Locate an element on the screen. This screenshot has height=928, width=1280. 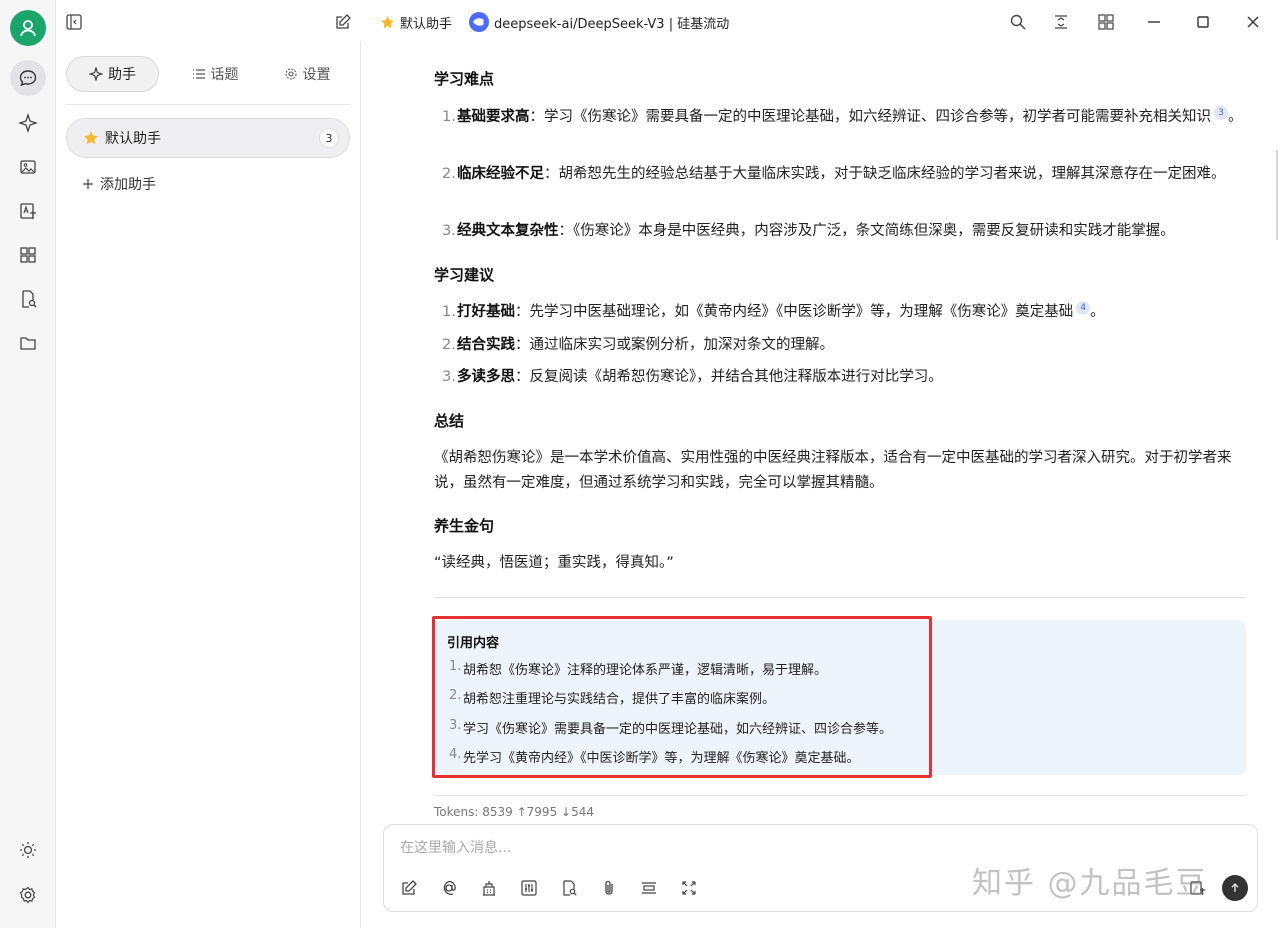
citation-item: 1. 胡希恕《伤寒论》注释的理论体系严谨，逻辑清晰，易于理解。 is located at coordinates (638, 668).